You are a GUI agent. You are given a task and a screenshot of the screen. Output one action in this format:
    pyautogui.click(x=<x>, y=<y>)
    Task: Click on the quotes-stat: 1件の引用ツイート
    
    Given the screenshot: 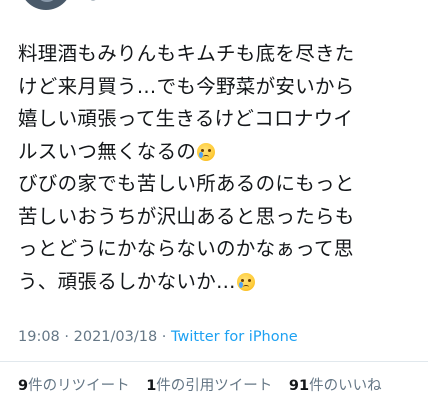 What is the action you would take?
    pyautogui.click(x=209, y=384)
    